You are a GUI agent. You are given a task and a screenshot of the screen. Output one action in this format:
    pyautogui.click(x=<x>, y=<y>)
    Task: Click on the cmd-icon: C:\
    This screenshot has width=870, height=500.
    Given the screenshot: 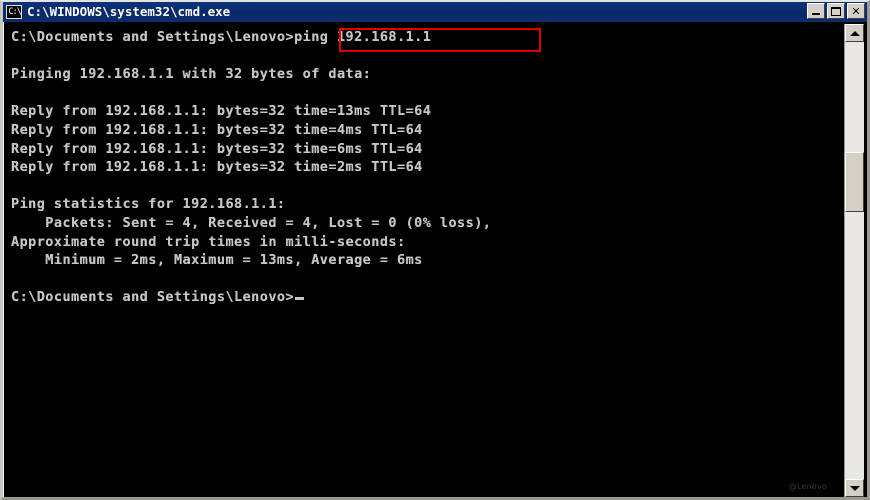 What is the action you would take?
    pyautogui.click(x=14, y=12)
    